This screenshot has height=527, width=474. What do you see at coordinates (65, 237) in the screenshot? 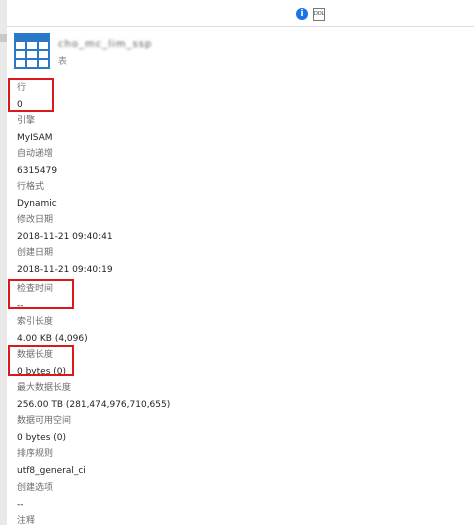
I see `property-value: 2018-11-21 09:40:41` at bounding box center [65, 237].